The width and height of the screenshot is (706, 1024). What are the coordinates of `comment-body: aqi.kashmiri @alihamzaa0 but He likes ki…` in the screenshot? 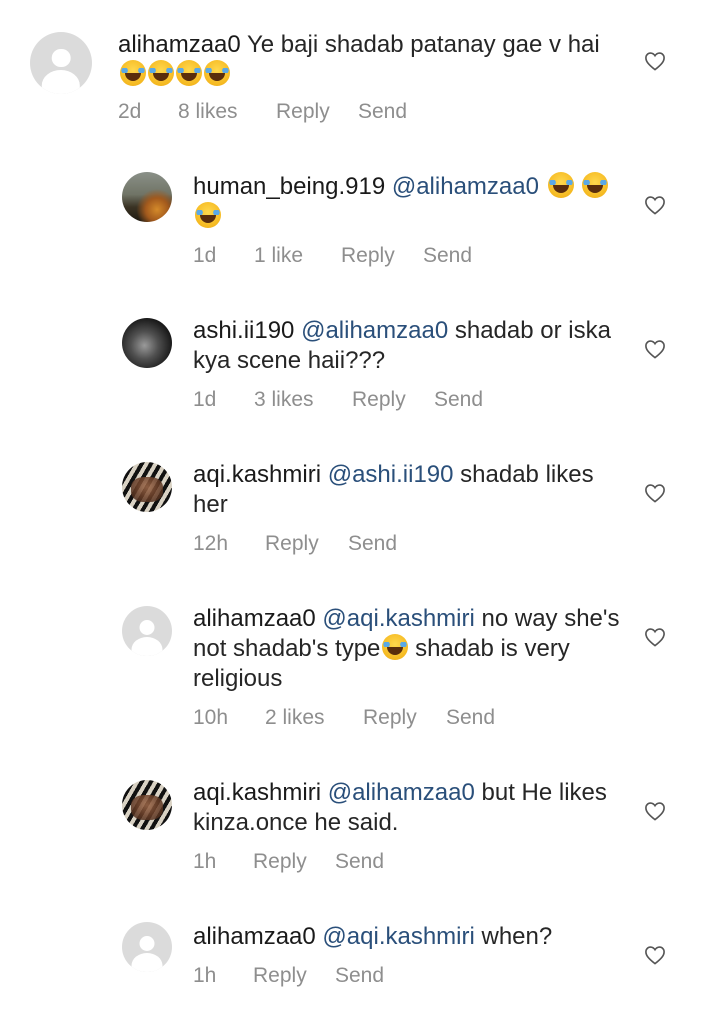 It's located at (403, 808).